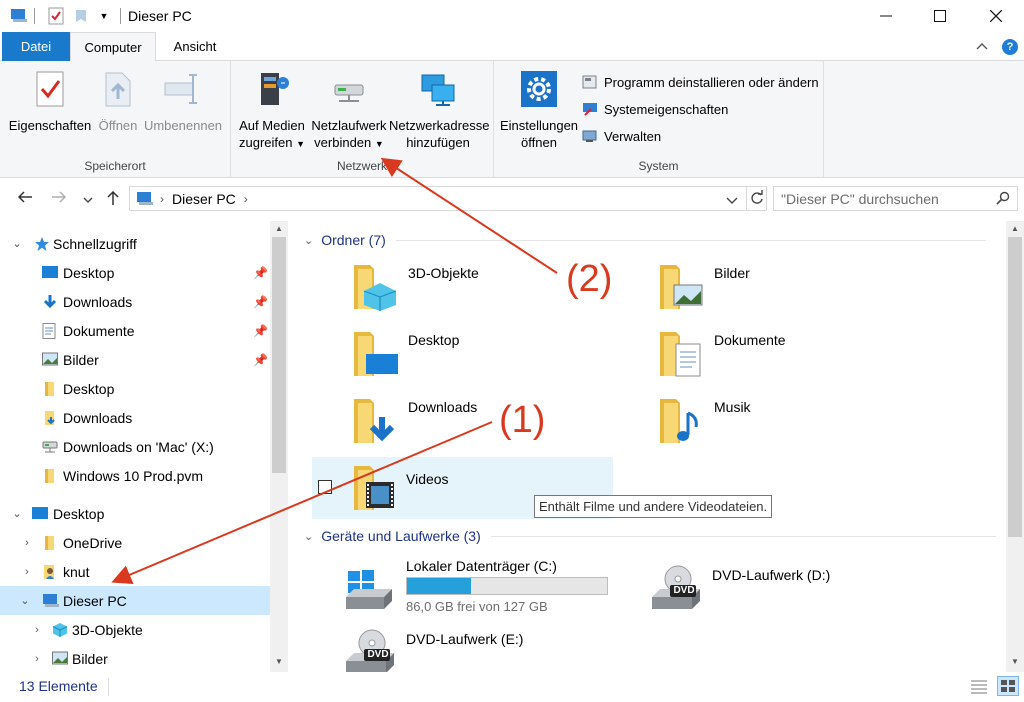  What do you see at coordinates (349, 142) in the screenshot?
I see `netzlaufwerk-label-2: verbinden ▼` at bounding box center [349, 142].